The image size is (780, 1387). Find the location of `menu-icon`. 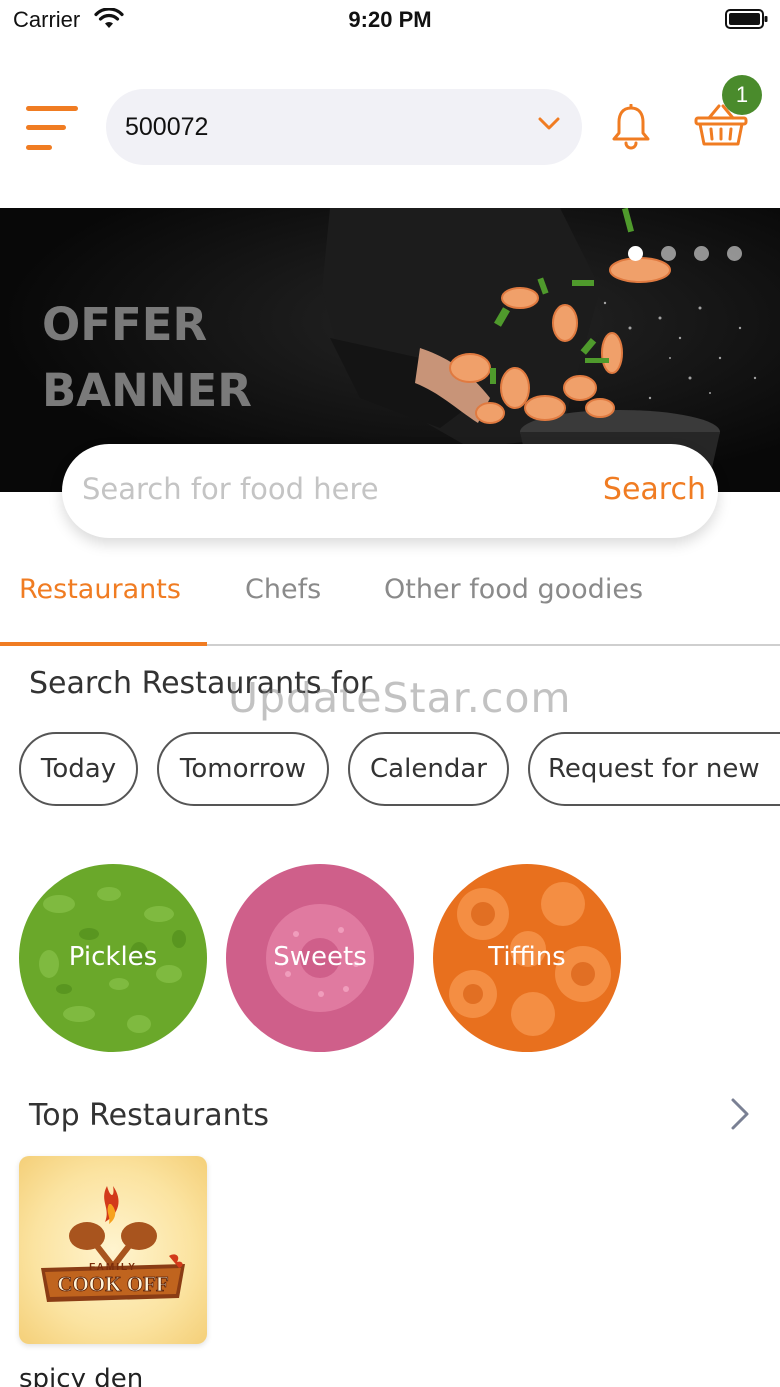

menu-icon is located at coordinates (53, 129).